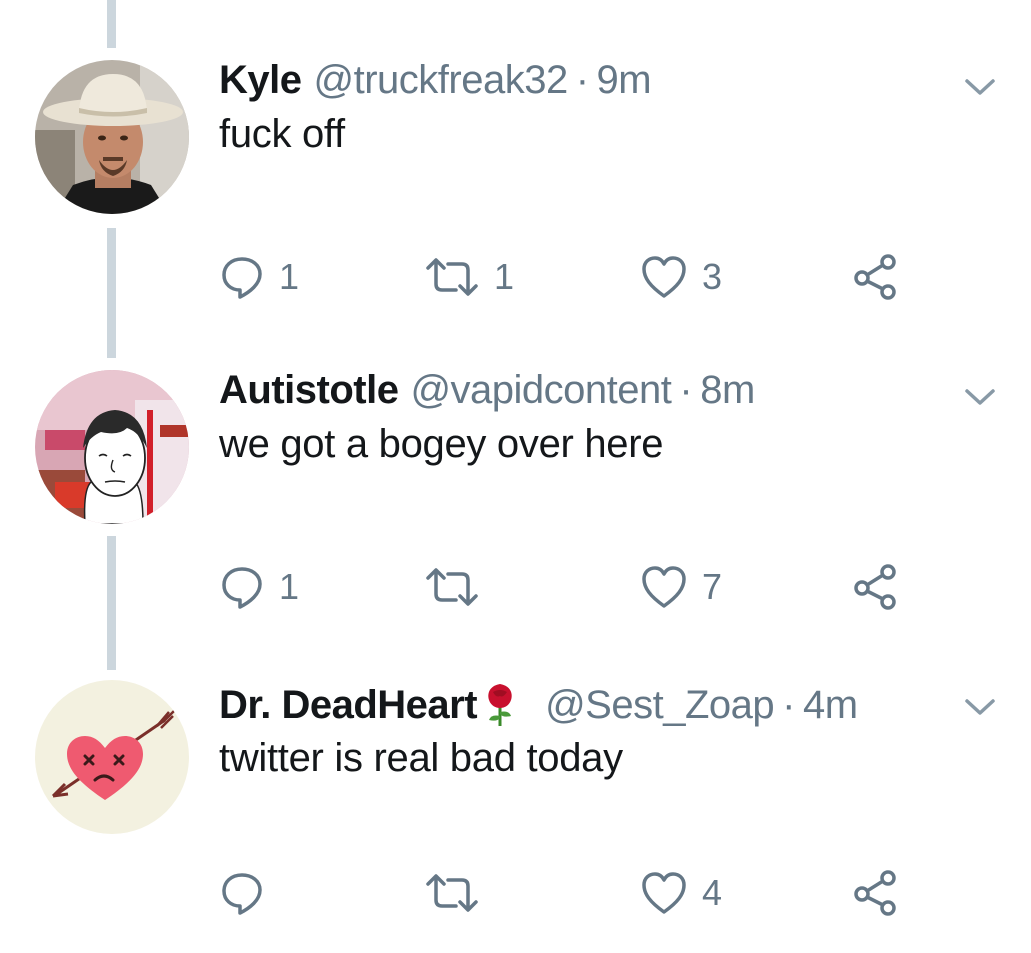 The image size is (1031, 953). Describe the element at coordinates (540, 390) in the screenshot. I see `user-handle: @vapidcontent` at that location.